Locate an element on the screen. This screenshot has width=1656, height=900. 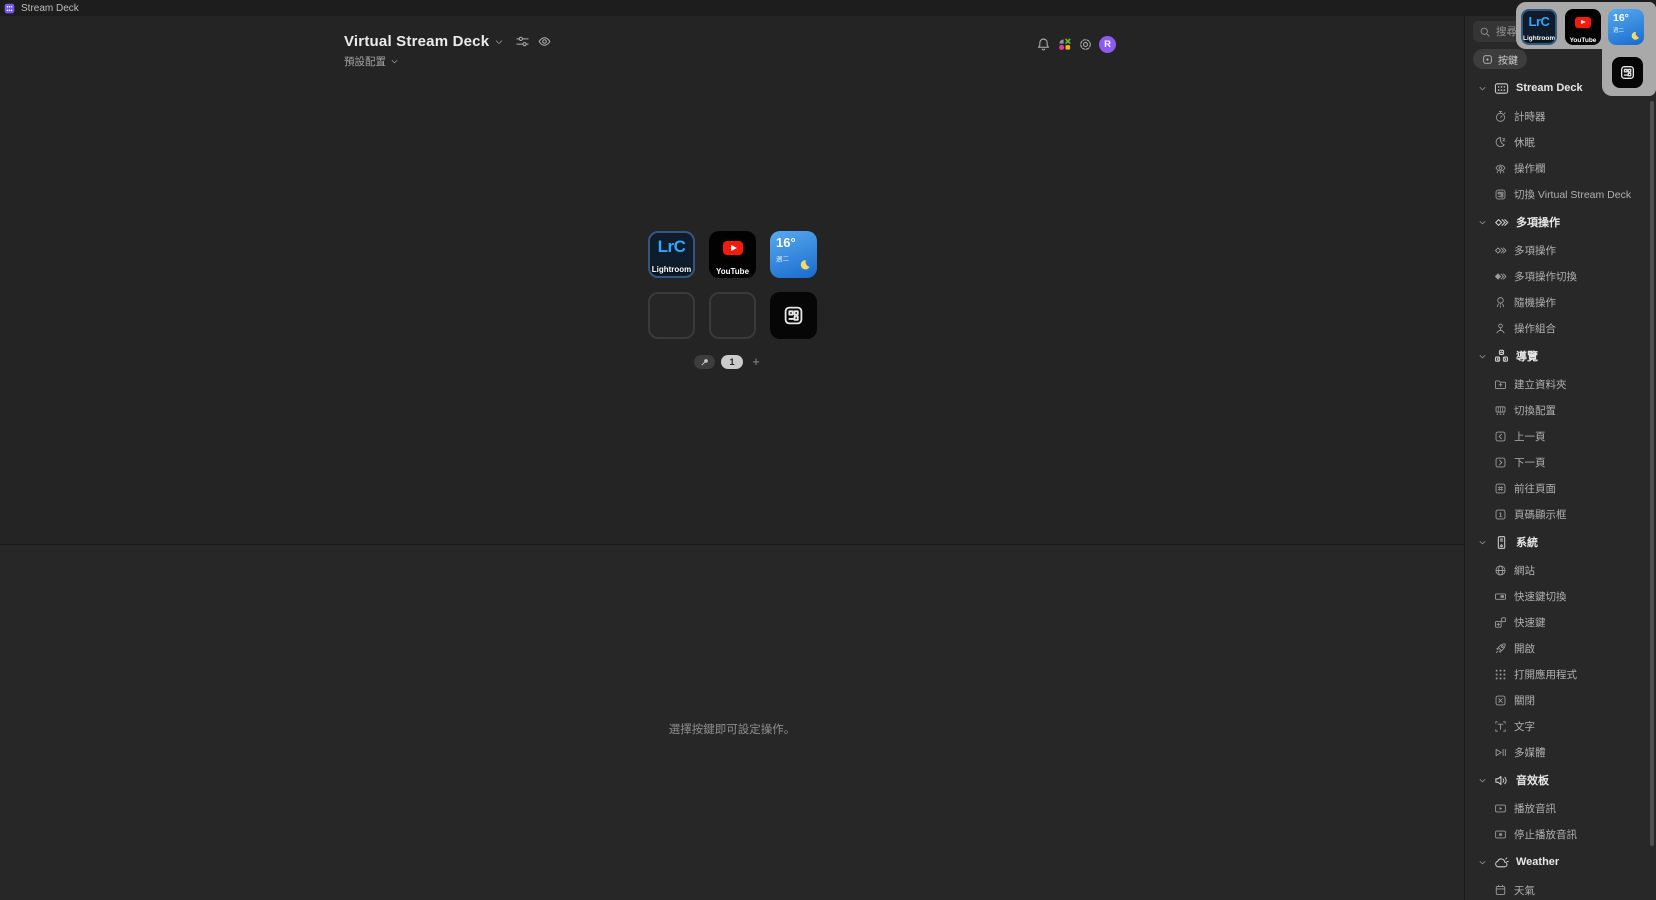
action-item: 停止播放音訊 is located at coordinates (1560, 834).